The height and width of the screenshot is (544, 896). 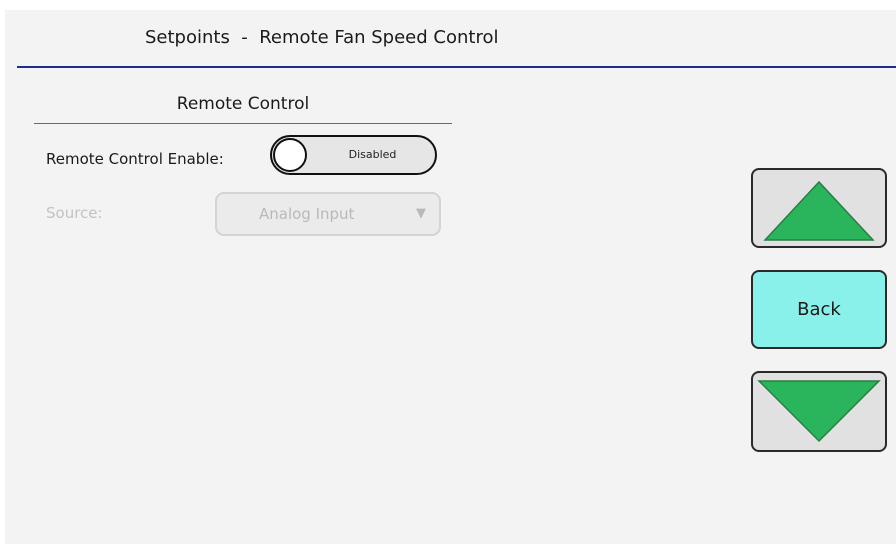 I want to click on scroll-up-button, so click(x=819, y=208).